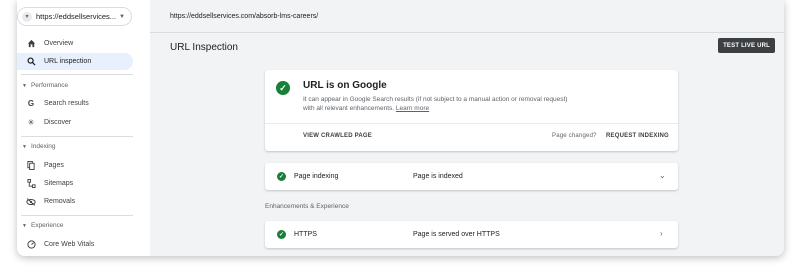 This screenshot has height=273, width=800. What do you see at coordinates (456, 234) in the screenshot?
I see `row-value: Page is served over HTTPS` at bounding box center [456, 234].